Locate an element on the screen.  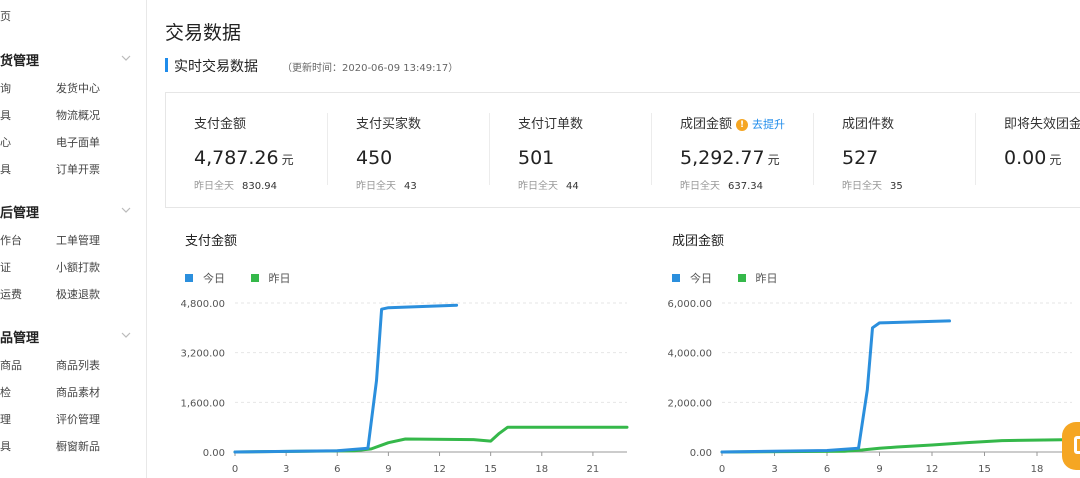
series-line-yesterday is located at coordinates (431, 439).